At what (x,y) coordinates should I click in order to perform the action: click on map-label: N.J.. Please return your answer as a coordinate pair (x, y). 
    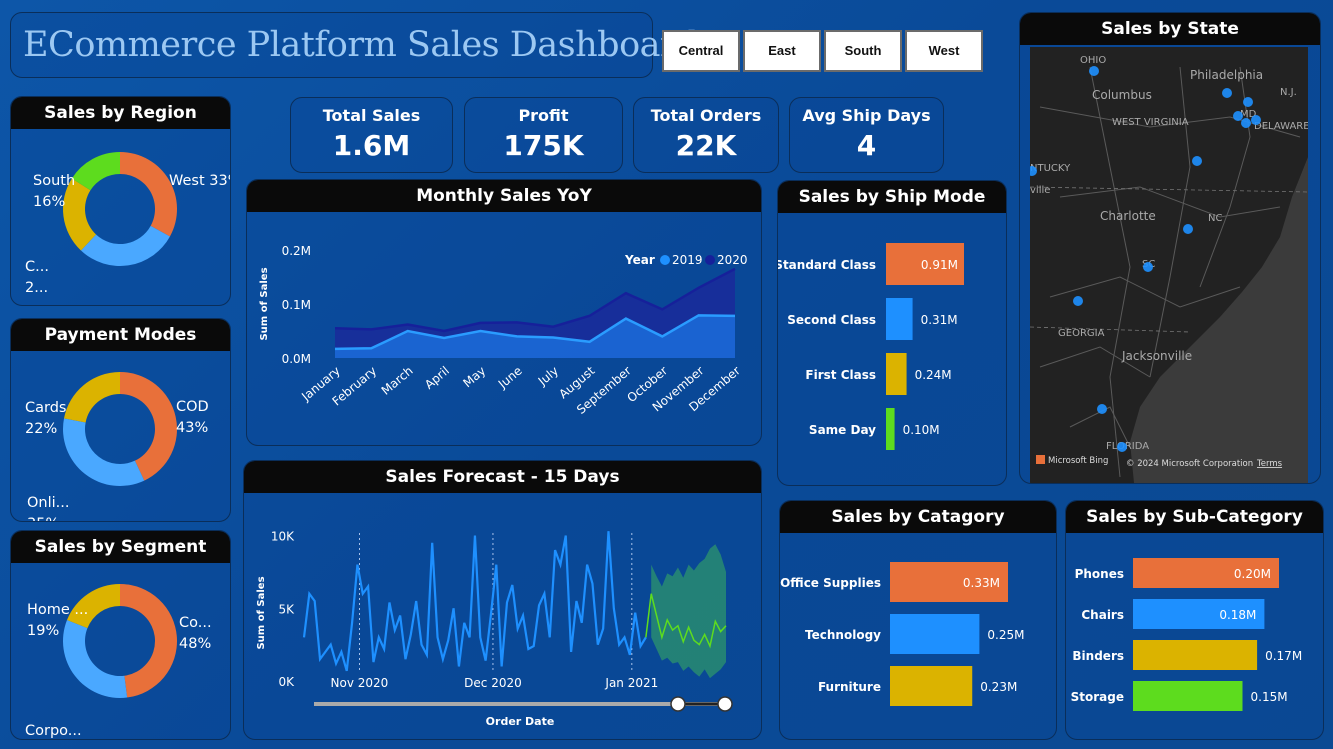
    Looking at the image, I should click on (1288, 92).